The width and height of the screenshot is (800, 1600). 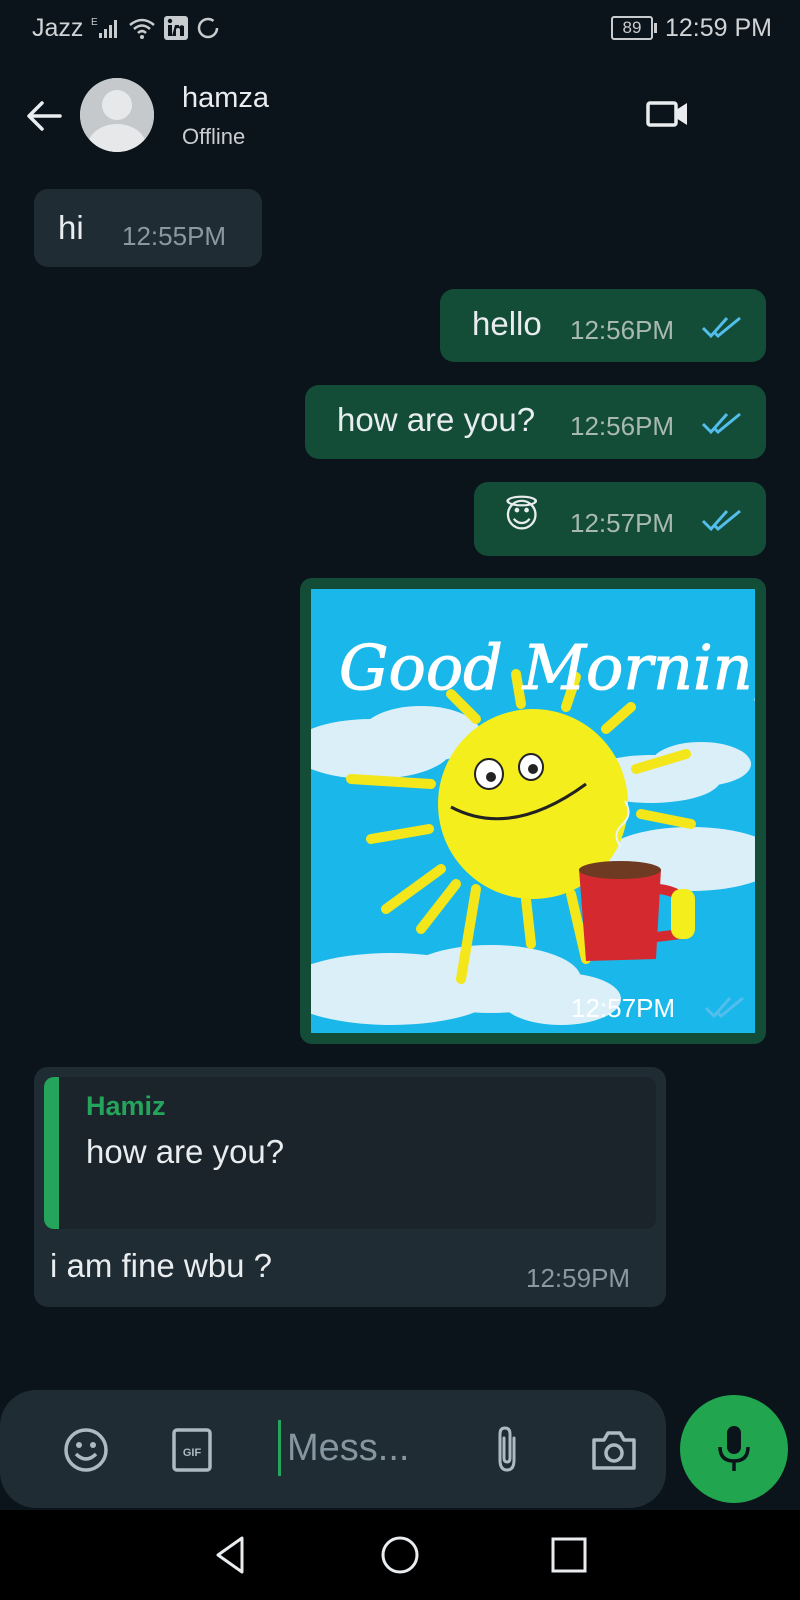 I want to click on svg-text: GIF, so click(x=192, y=1453).